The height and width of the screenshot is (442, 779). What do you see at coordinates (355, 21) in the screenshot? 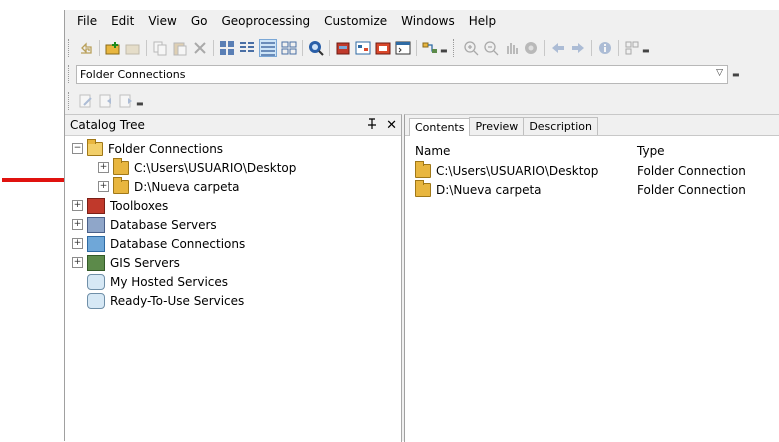
I see `menu-customize: Customize` at bounding box center [355, 21].